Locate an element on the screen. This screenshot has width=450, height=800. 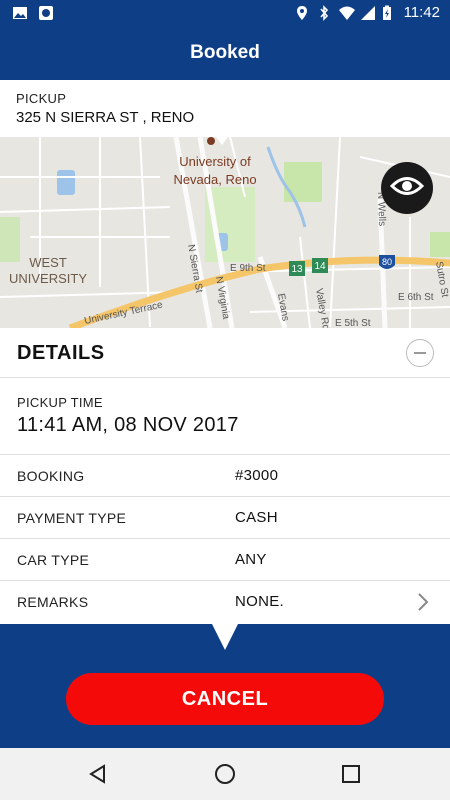
system-nav-bar is located at coordinates (225, 774).